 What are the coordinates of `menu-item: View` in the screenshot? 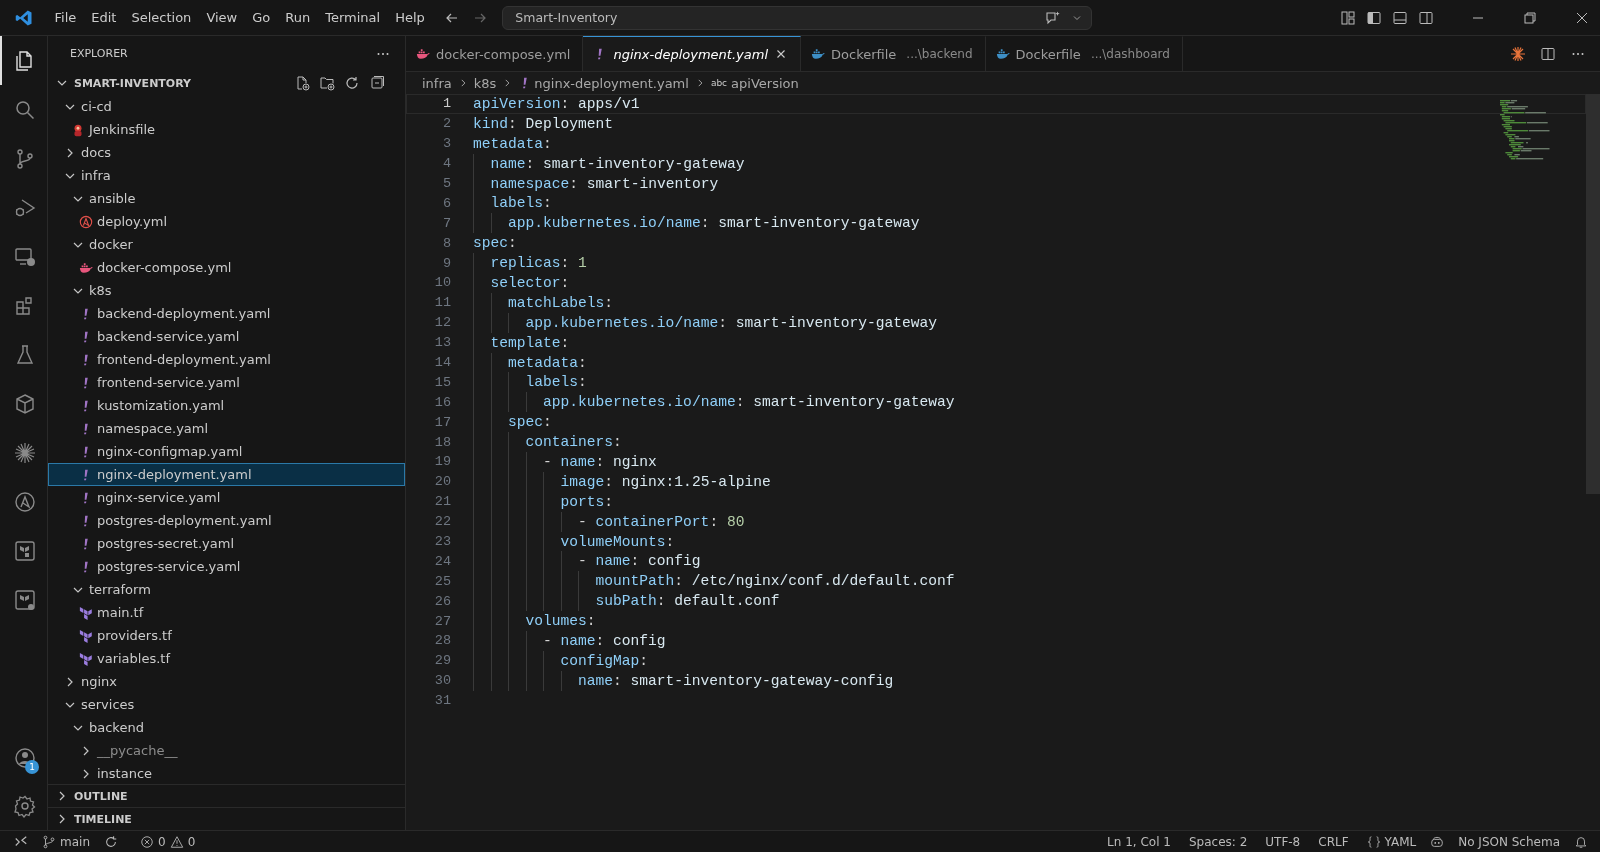 It's located at (221, 17).